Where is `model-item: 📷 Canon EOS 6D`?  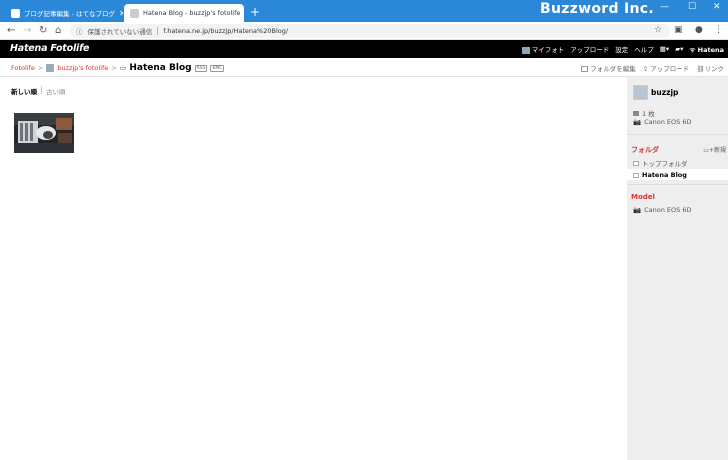 model-item: 📷 Canon EOS 6D is located at coordinates (662, 210).